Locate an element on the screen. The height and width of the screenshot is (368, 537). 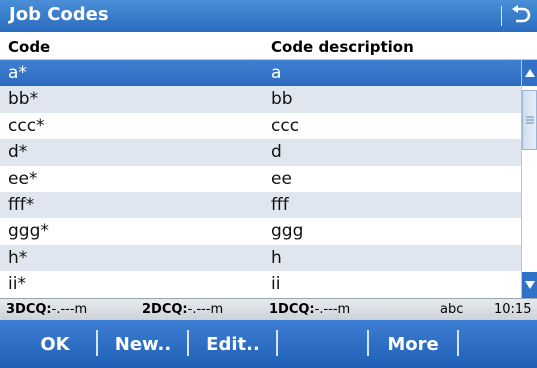
dcq3-status: 3DCQ:-.---m is located at coordinates (46, 309).